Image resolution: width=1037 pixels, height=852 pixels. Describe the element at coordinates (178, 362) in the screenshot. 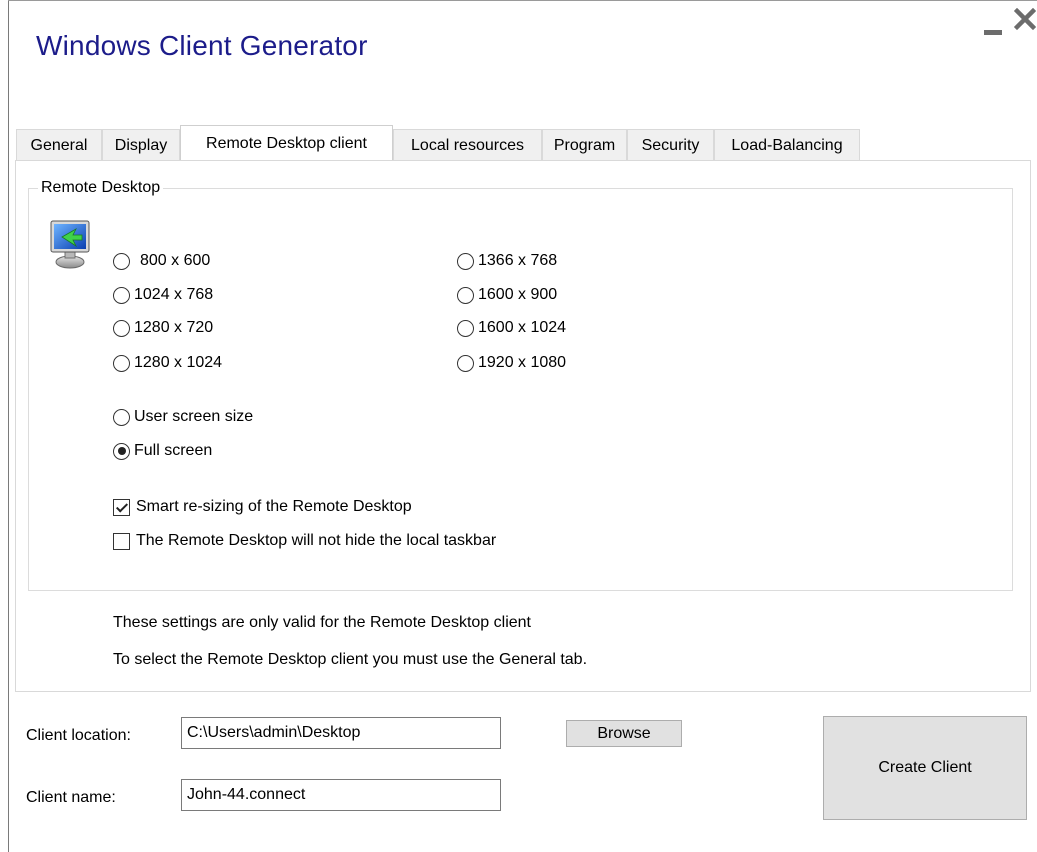

I see `radio-label: 1280 x 1024` at that location.